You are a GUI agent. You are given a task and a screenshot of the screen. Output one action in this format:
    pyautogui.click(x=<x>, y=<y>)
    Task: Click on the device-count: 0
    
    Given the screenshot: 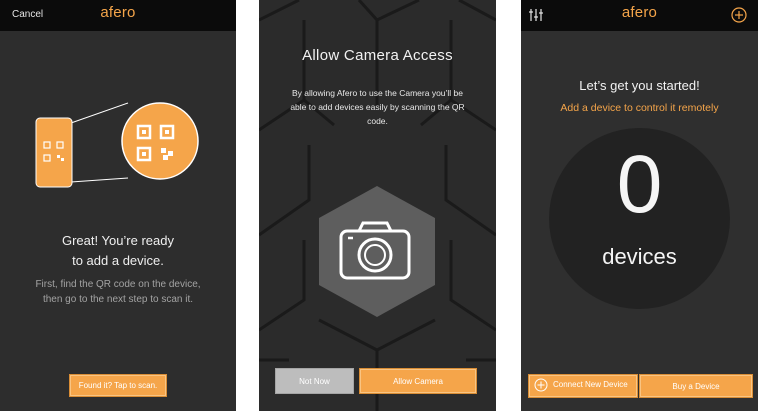 What is the action you would take?
    pyautogui.click(x=639, y=184)
    